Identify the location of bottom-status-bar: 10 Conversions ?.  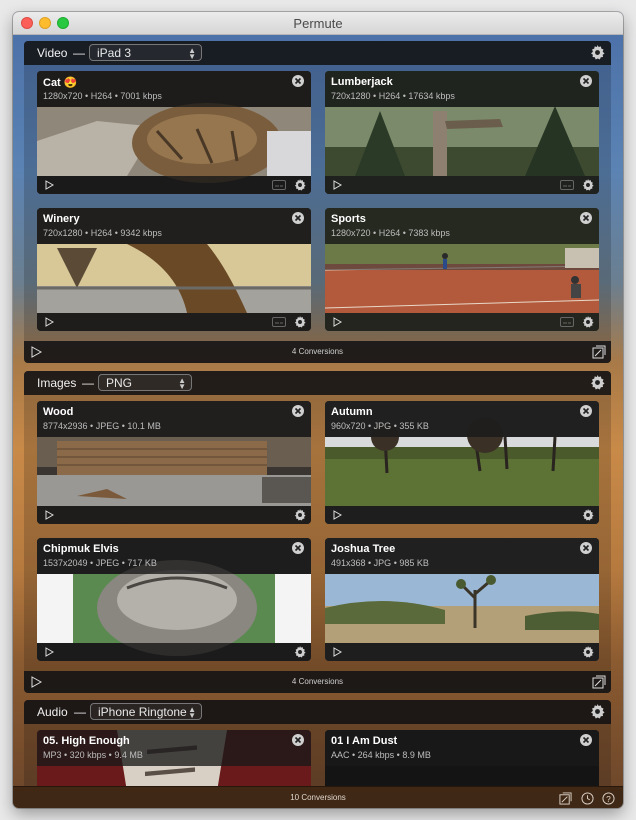
(318, 797).